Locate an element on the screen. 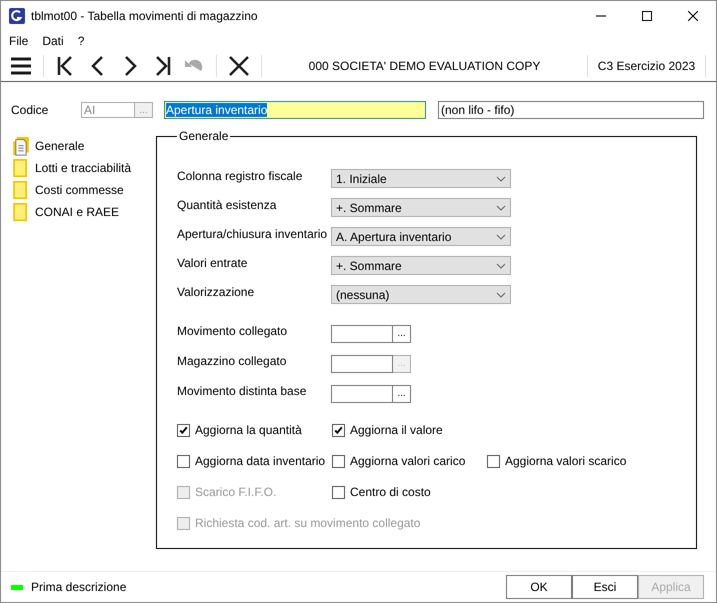 This screenshot has height=603, width=717. dropdown: (nessuna) is located at coordinates (421, 294).